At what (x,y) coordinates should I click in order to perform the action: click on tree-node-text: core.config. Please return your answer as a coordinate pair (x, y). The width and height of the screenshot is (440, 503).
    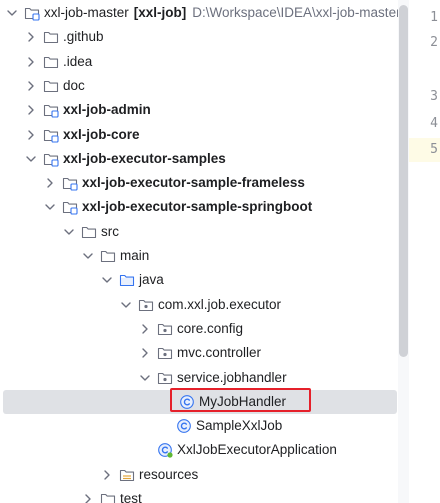
    Looking at the image, I should click on (210, 328).